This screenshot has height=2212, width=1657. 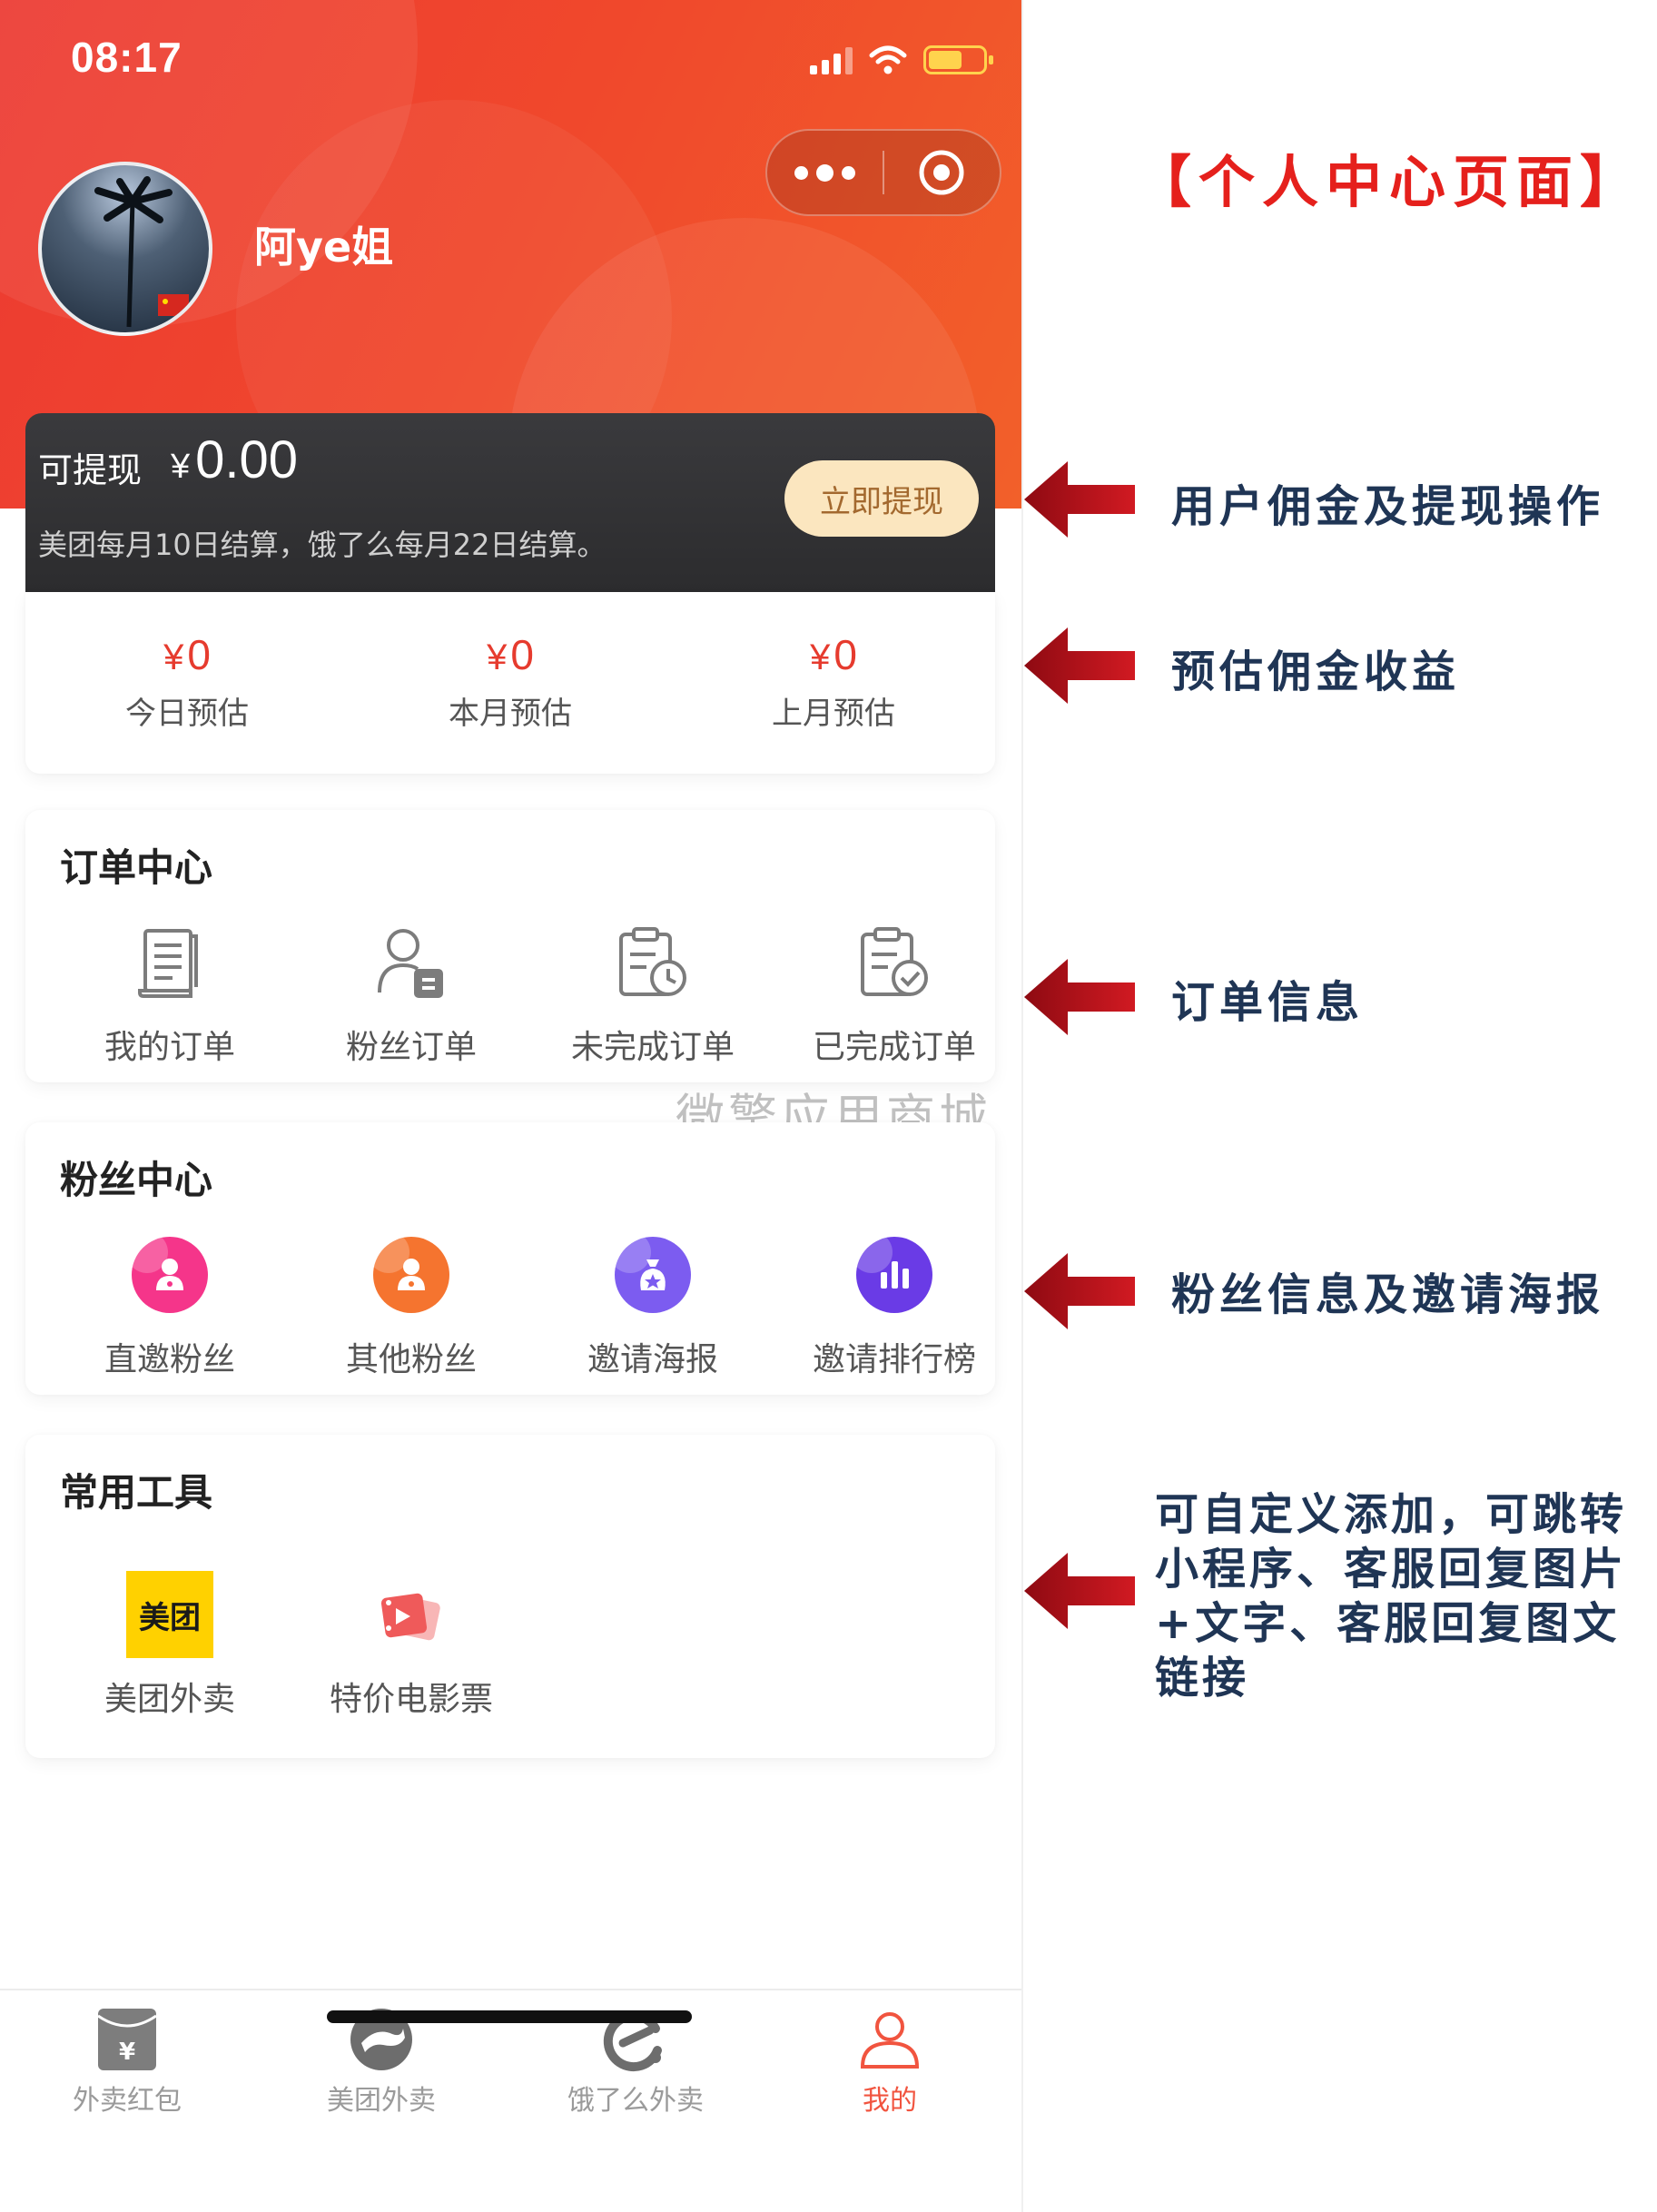 What do you see at coordinates (187, 714) in the screenshot?
I see `estimate-label: 今日预估` at bounding box center [187, 714].